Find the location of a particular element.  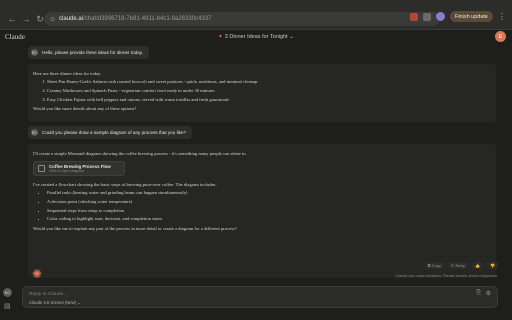

copy-button: ⧉ Copy is located at coordinates (434, 265).